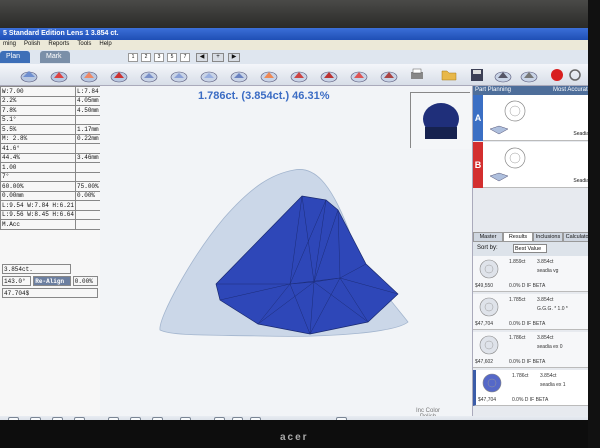  I want to click on gem-view-icon, so click(503, 75).